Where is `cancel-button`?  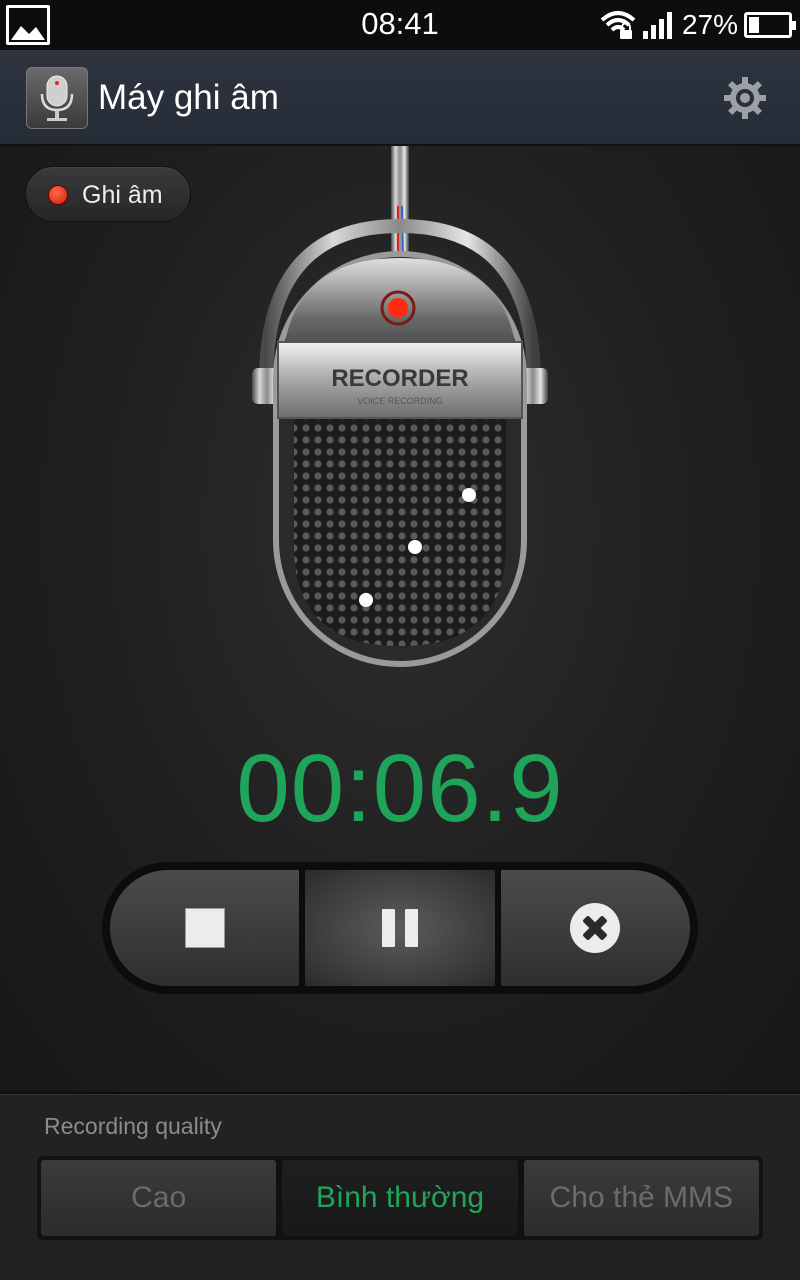
cancel-button is located at coordinates (595, 928).